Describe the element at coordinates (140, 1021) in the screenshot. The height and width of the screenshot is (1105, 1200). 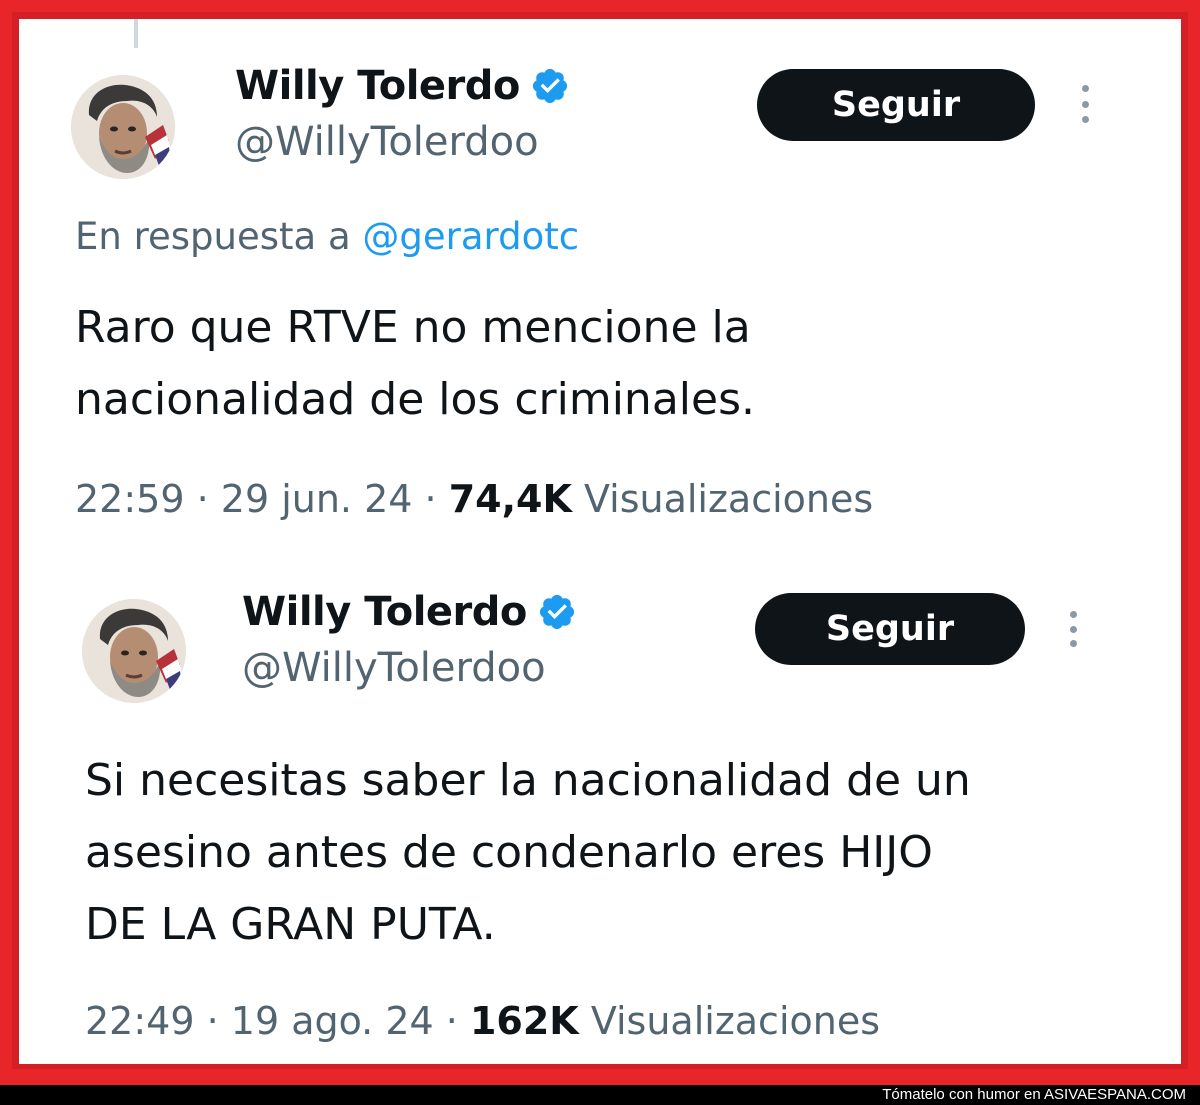
I see `tweet-time: 22:49` at that location.